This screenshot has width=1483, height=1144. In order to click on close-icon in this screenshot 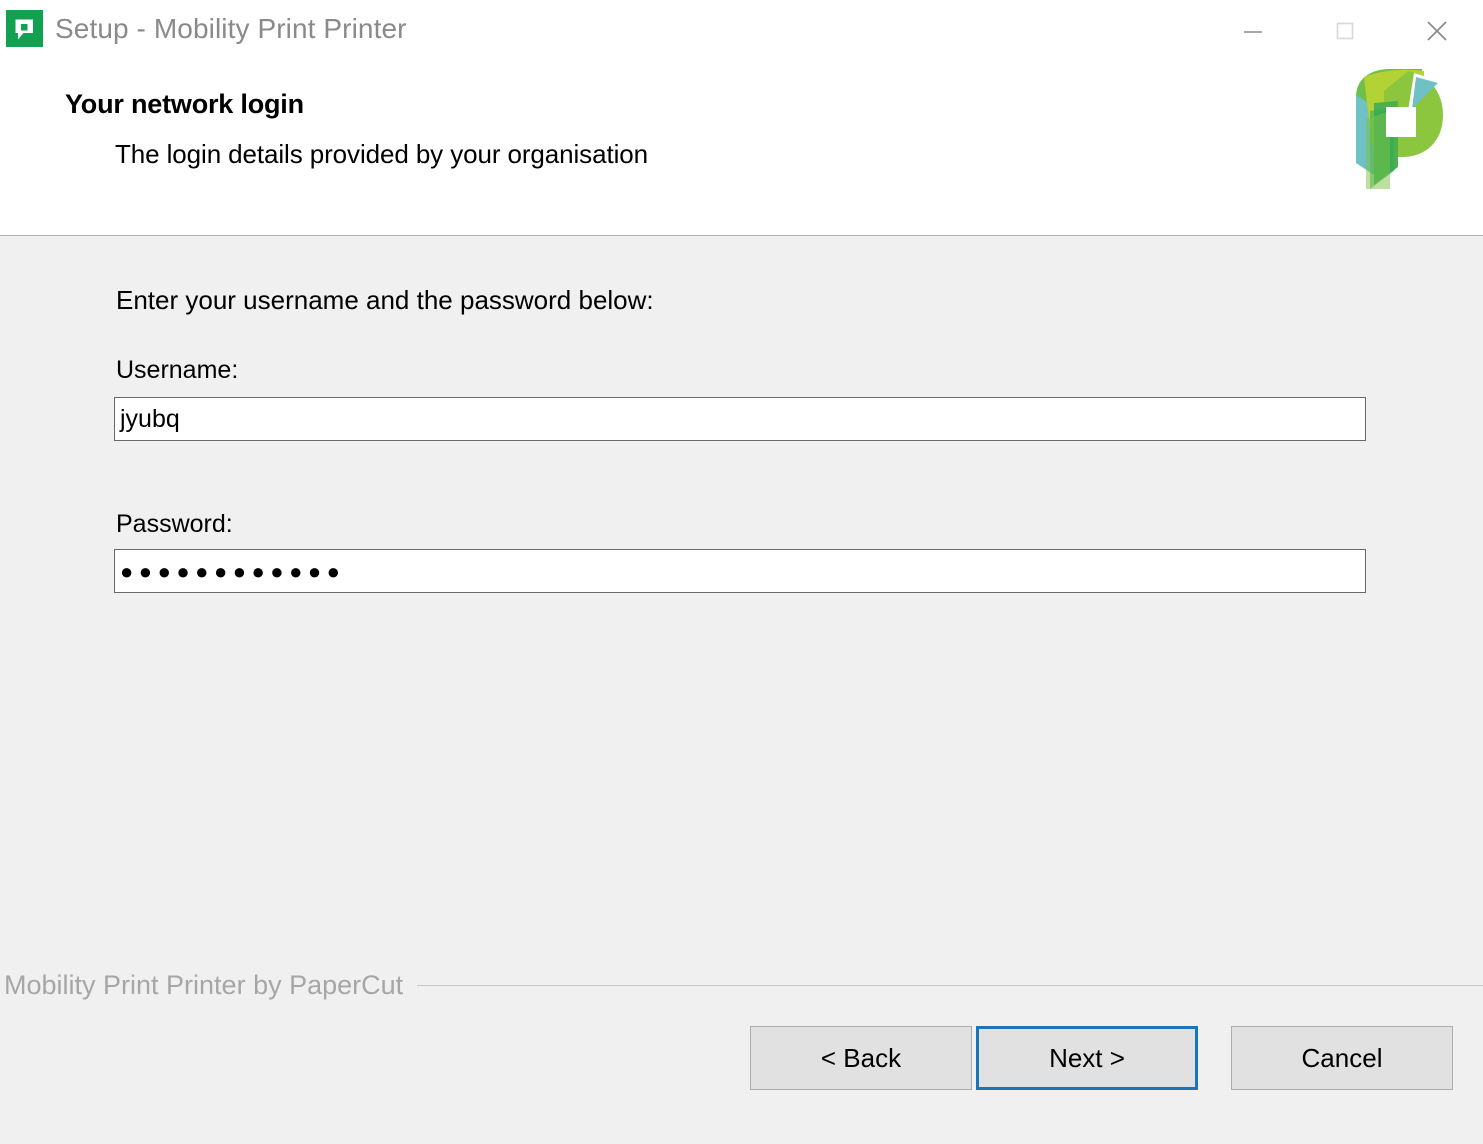, I will do `click(1437, 30)`.